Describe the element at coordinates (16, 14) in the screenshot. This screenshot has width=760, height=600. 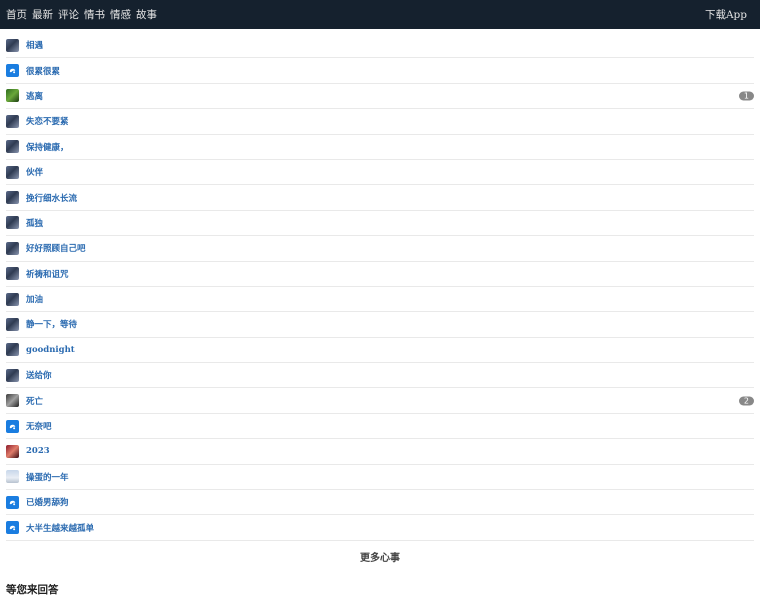
I see `nav-home: 首页` at that location.